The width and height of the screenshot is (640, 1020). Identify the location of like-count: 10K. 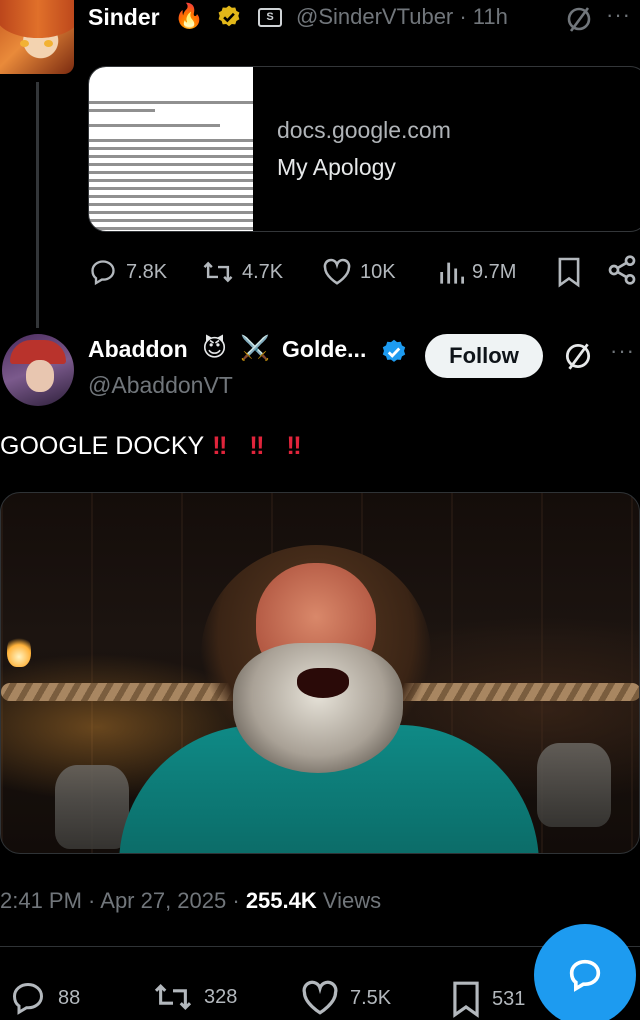
(378, 271).